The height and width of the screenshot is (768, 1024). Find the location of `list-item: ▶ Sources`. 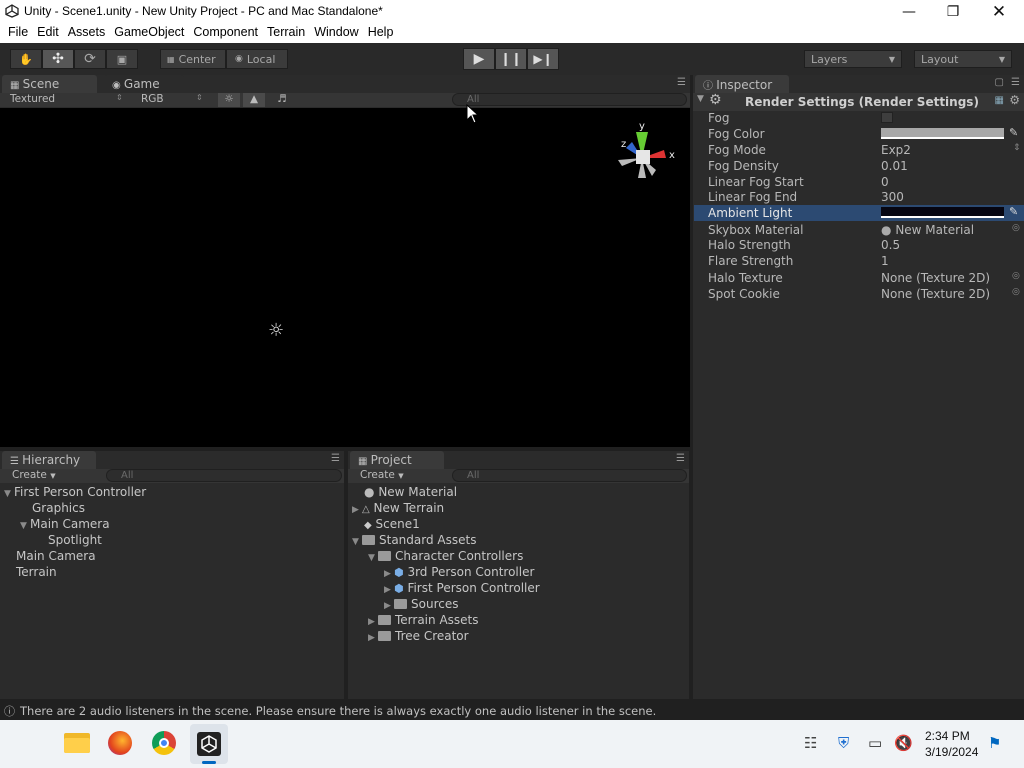

list-item: ▶ Sources is located at coordinates (421, 605).